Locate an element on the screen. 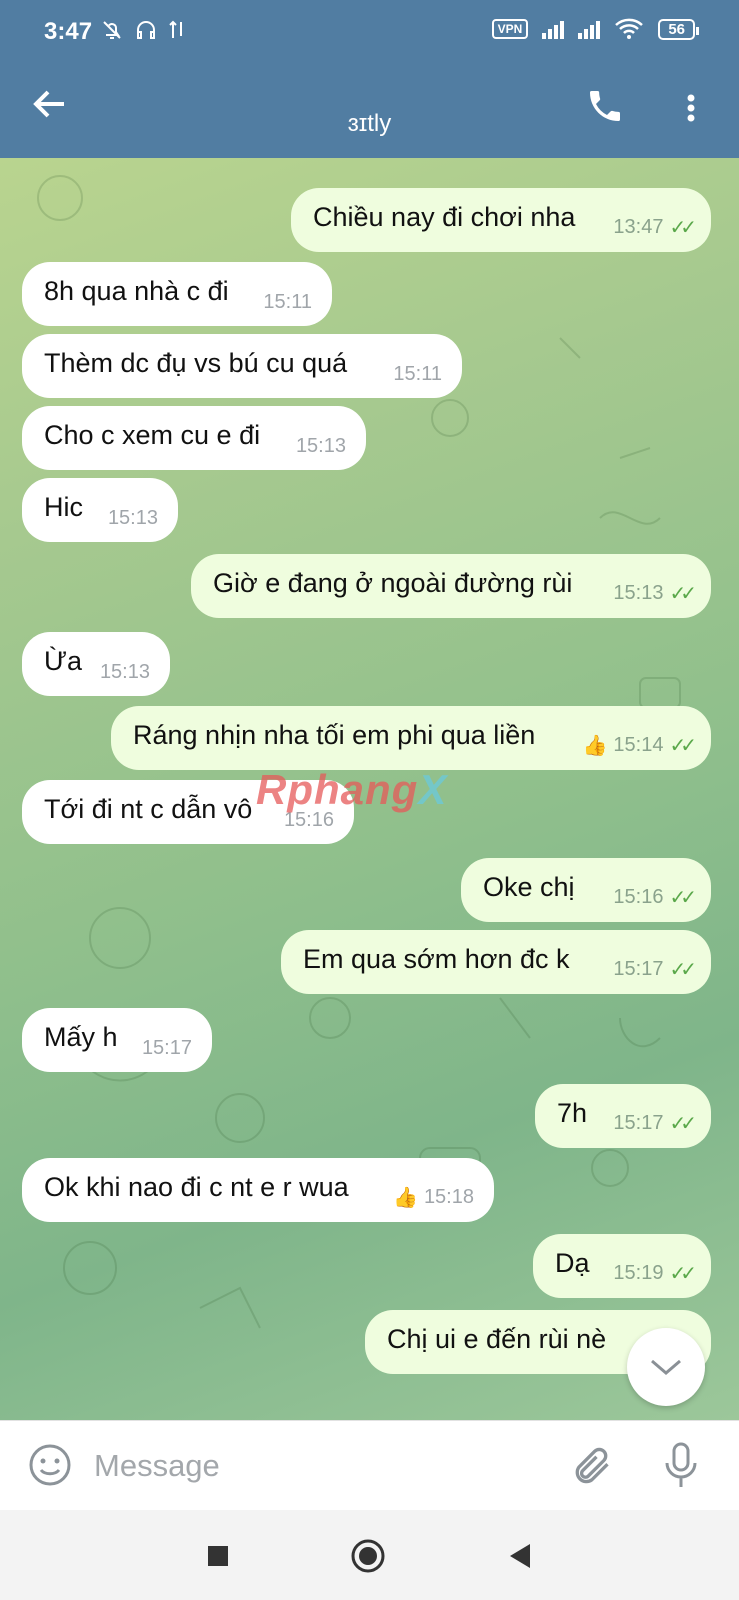  incoming-message: Ừa 15:13 is located at coordinates (96, 664).